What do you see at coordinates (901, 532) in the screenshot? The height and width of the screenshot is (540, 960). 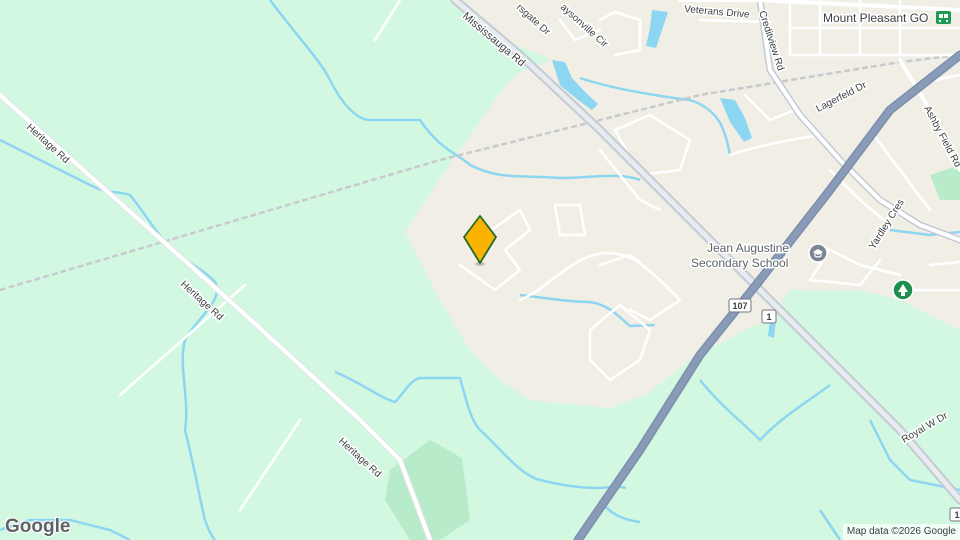 I see `map-attribution: Map data ©2026 Google` at bounding box center [901, 532].